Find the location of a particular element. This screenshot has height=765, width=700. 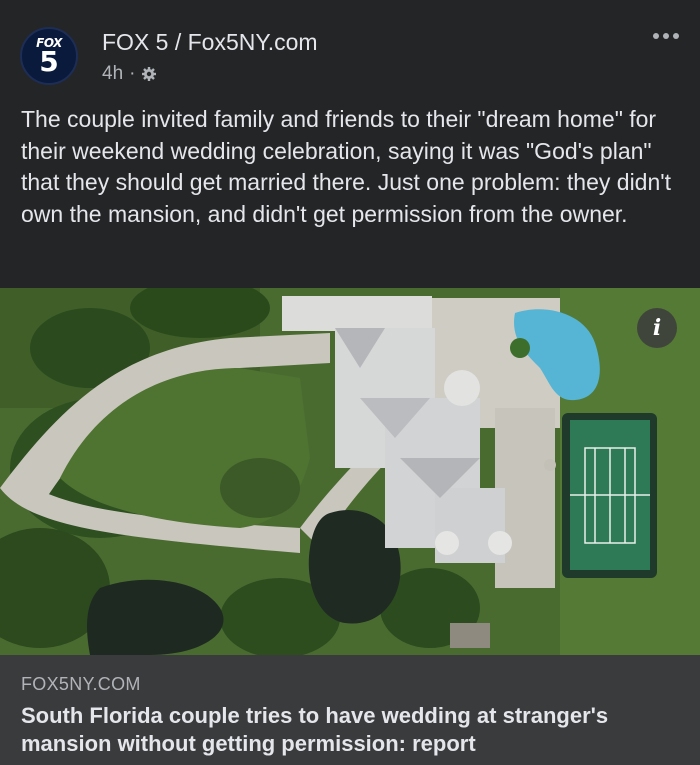

post-header: FOX 5 FOX 5 / Fox5NY.com 4h · is located at coordinates (350, 50).